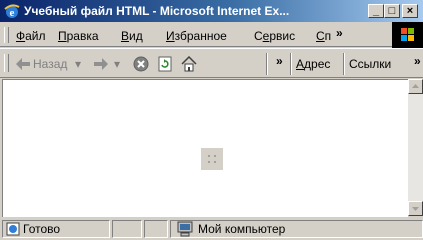  I want to click on forward-history-dropdown: ▾, so click(117, 64).